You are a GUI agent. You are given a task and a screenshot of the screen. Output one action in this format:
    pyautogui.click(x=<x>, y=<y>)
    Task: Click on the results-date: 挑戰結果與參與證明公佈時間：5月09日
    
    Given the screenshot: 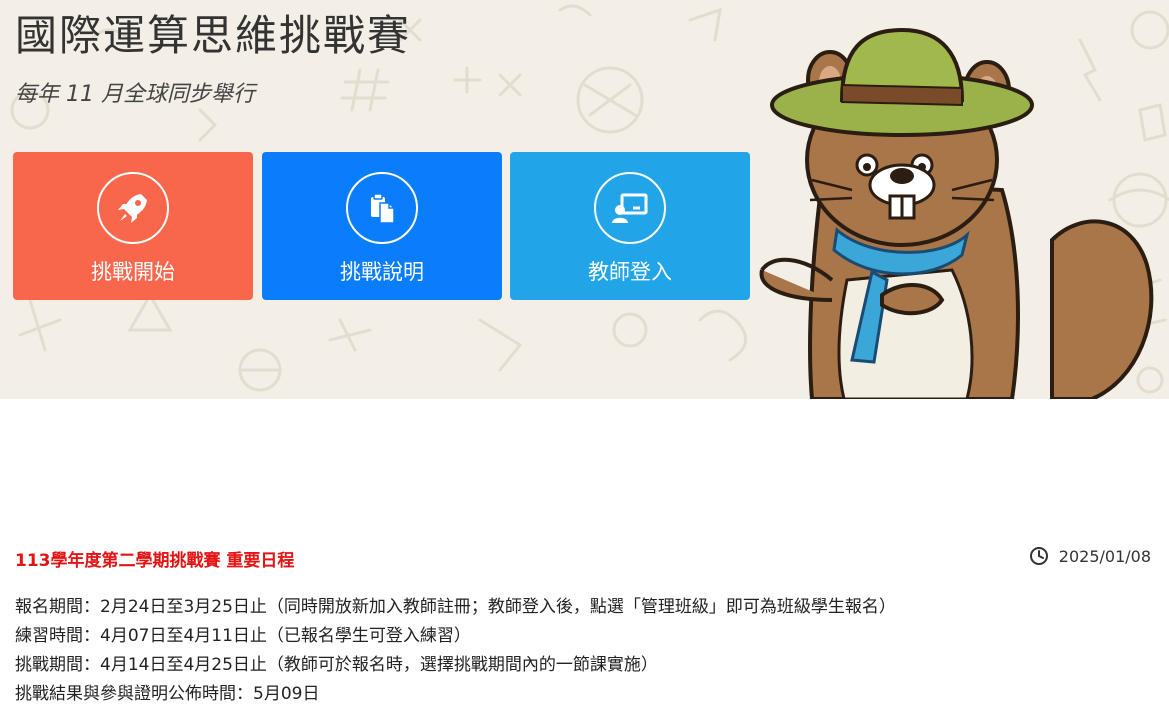 What is the action you would take?
    pyautogui.click(x=167, y=694)
    